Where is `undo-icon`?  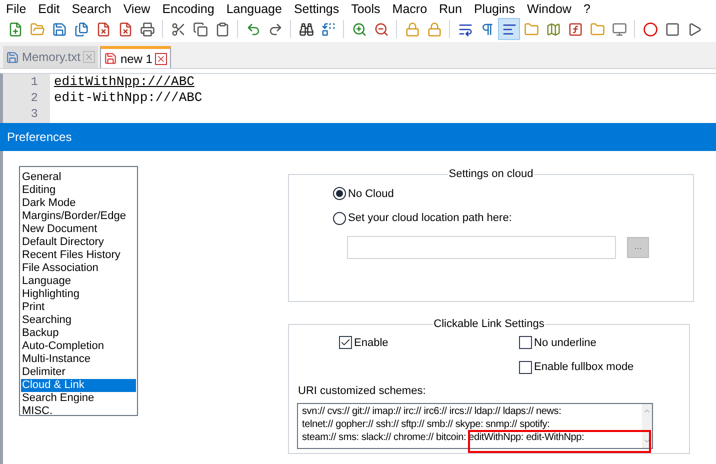
undo-icon is located at coordinates (253, 29).